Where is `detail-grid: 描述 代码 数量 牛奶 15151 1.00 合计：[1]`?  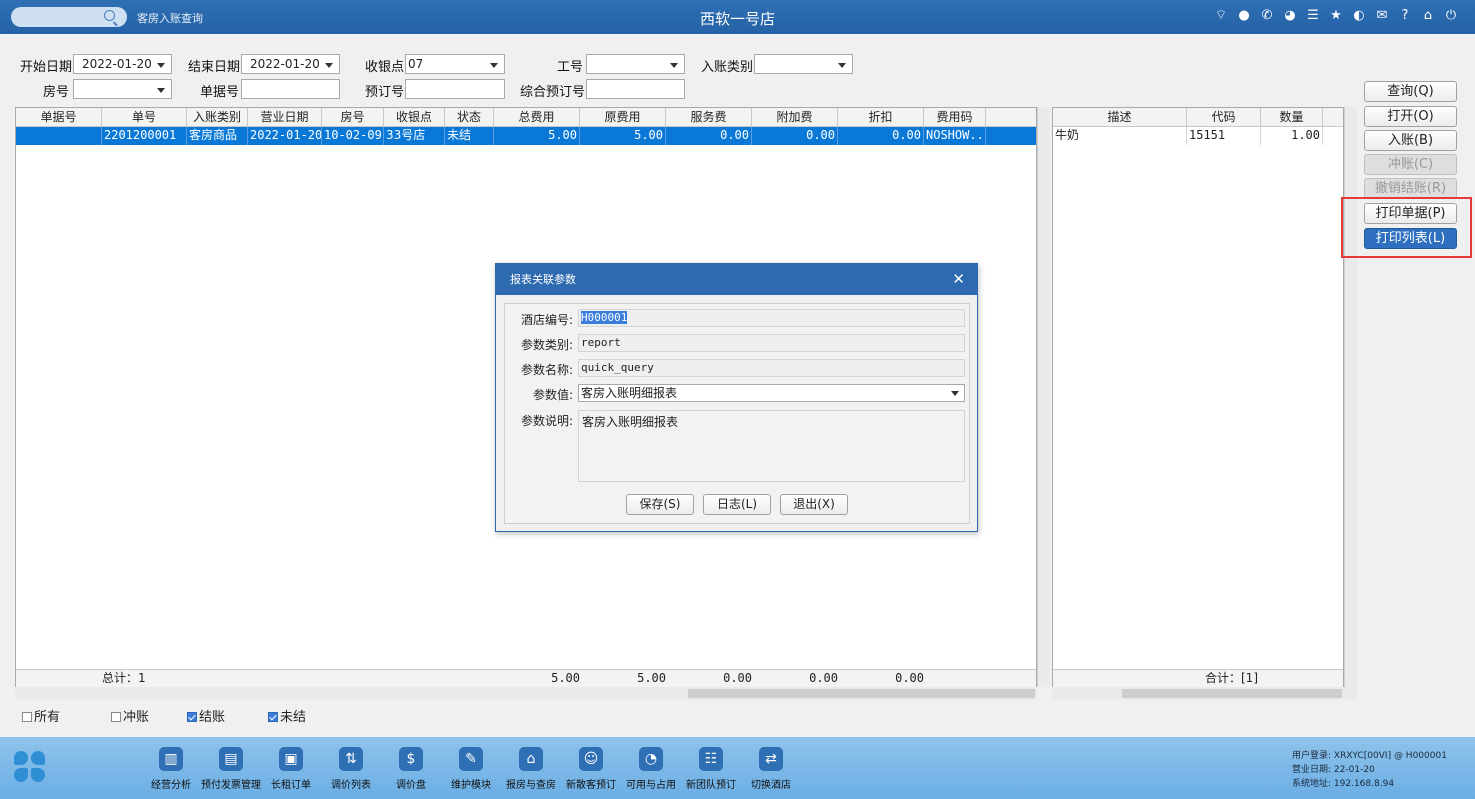 detail-grid: 描述 代码 数量 牛奶 15151 1.00 合计：[1] is located at coordinates (1198, 397).